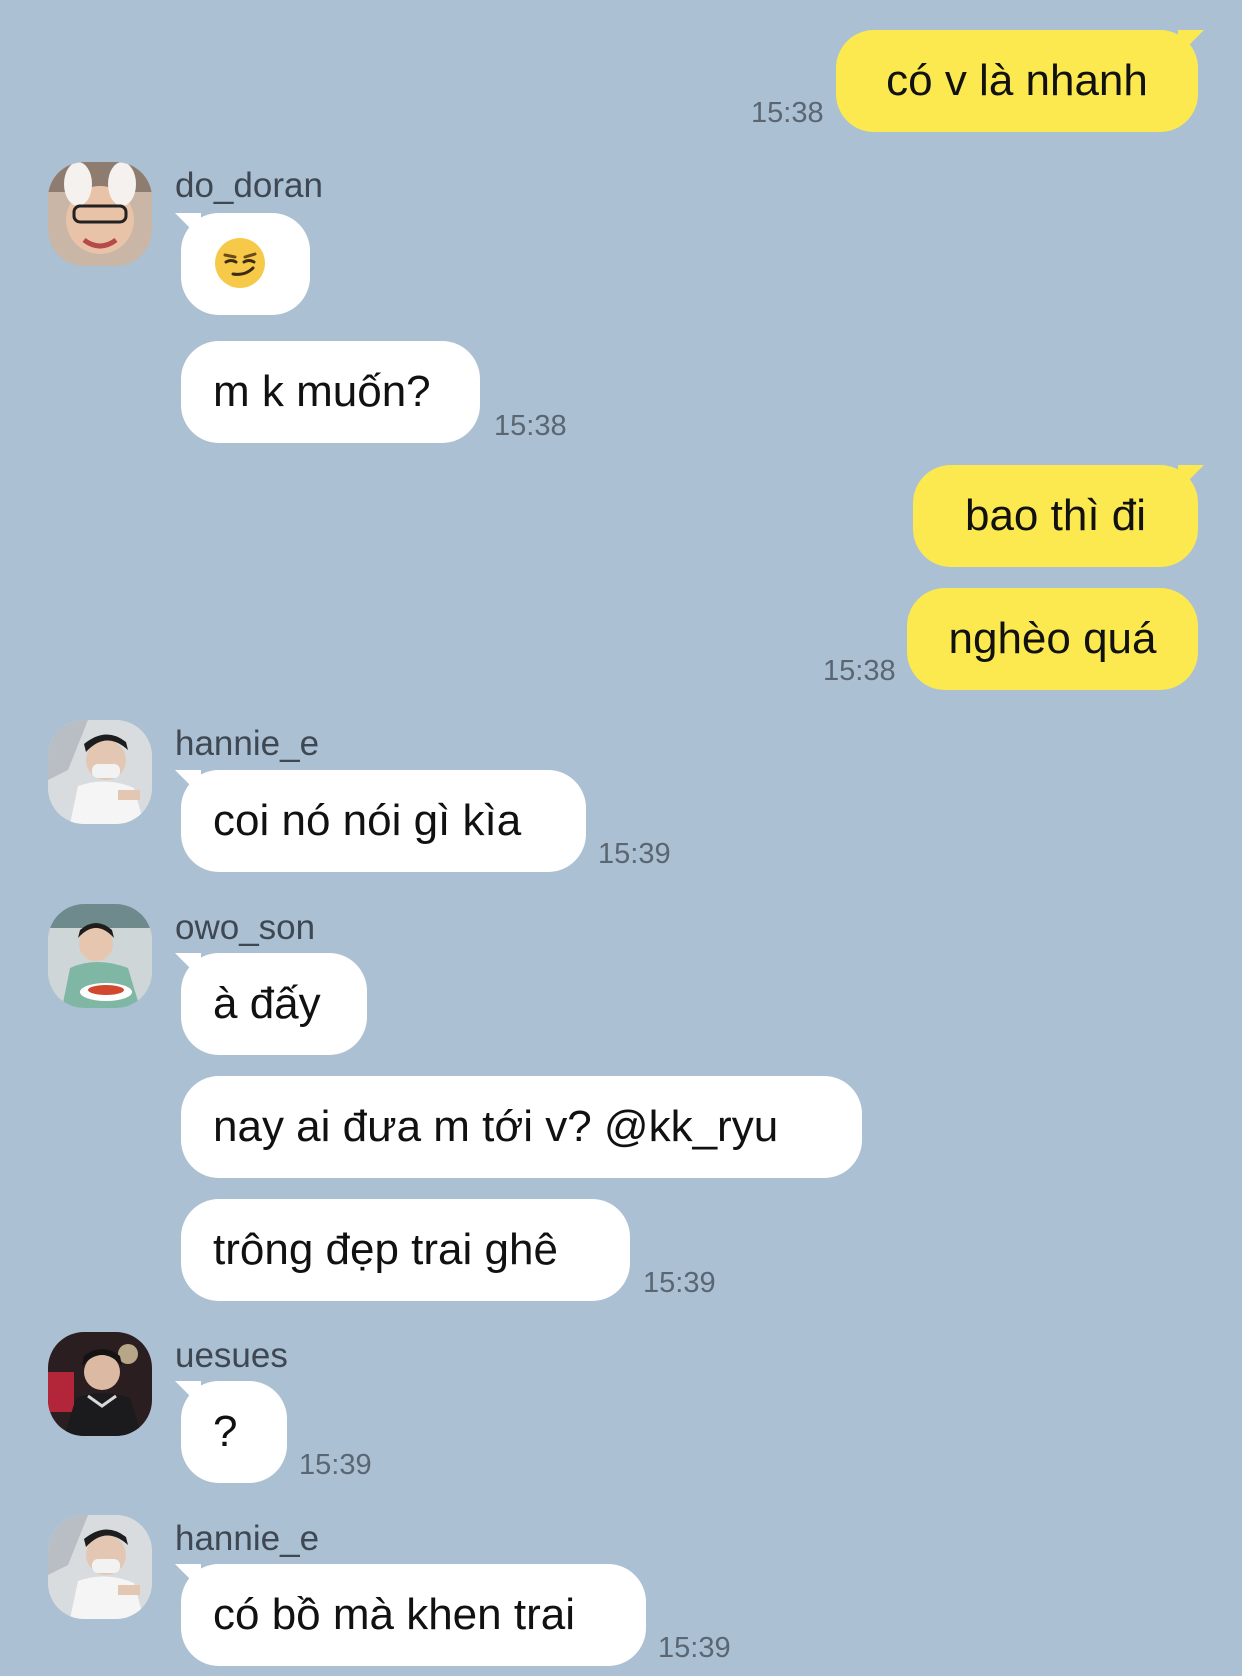 The height and width of the screenshot is (1676, 1242). I want to click on message-bubble-outgoing: nghèo quá, so click(1052, 639).